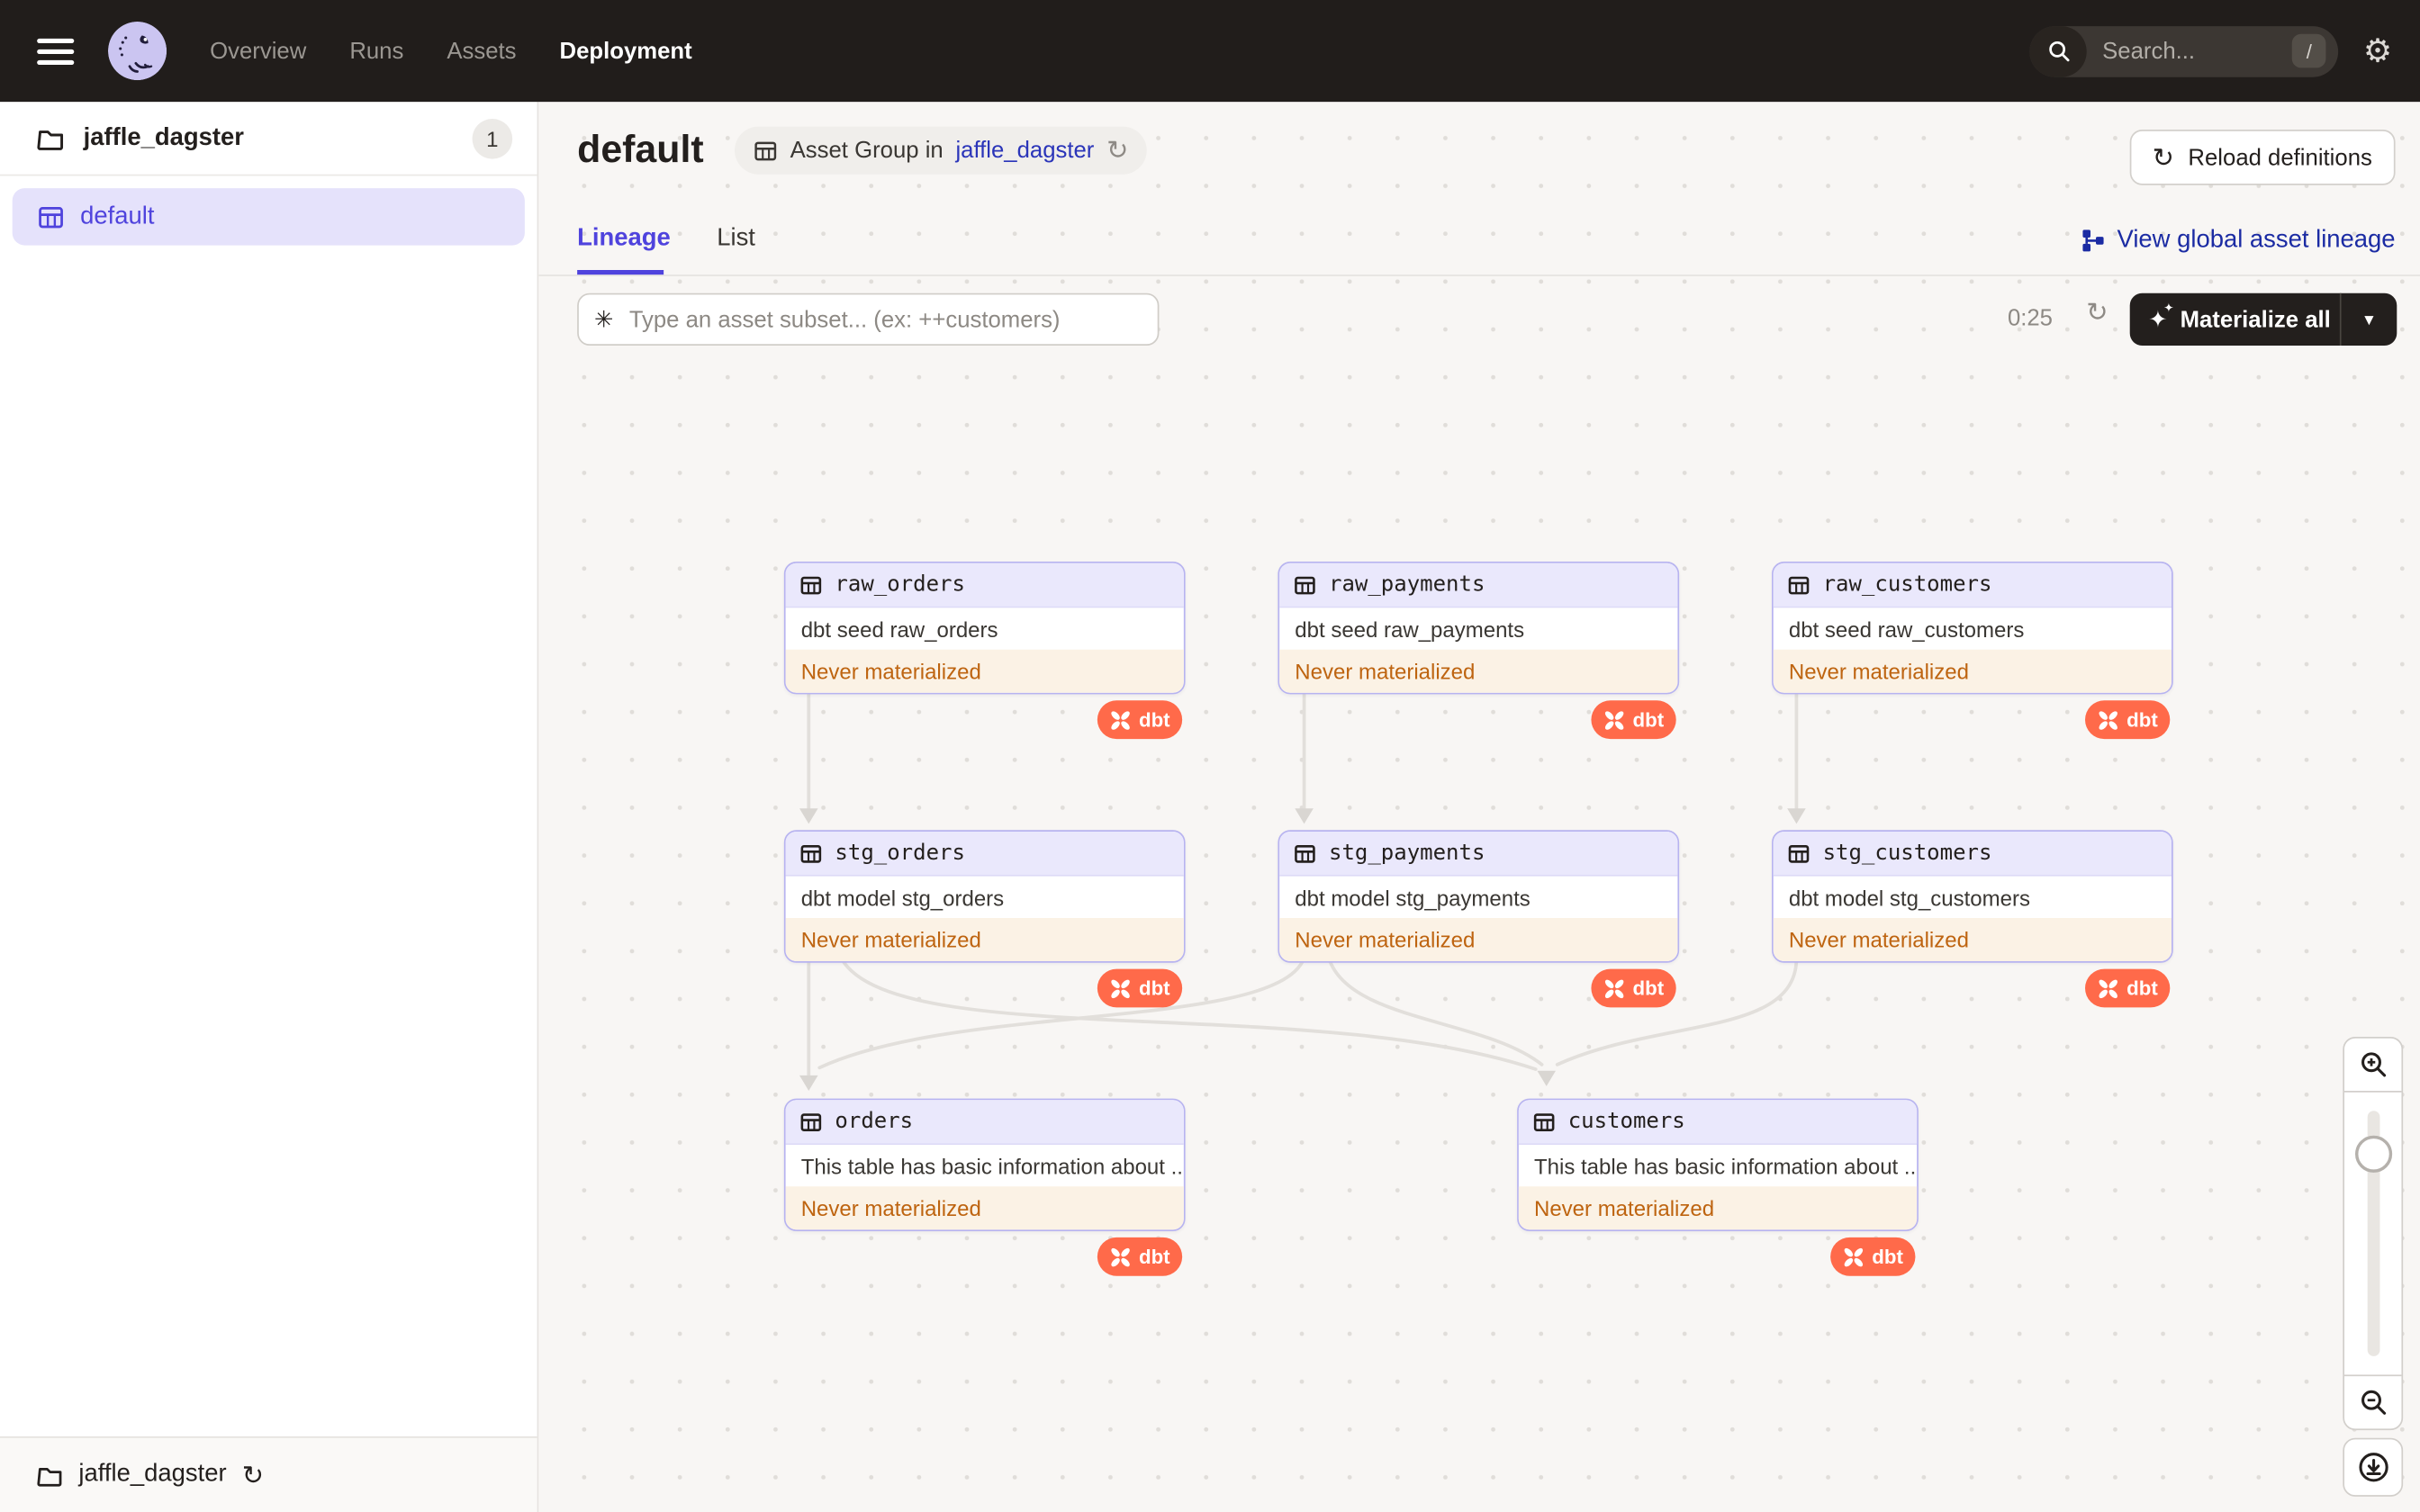 This screenshot has height=1512, width=2420. What do you see at coordinates (253, 1475) in the screenshot?
I see `reload-location-icon: ↻` at bounding box center [253, 1475].